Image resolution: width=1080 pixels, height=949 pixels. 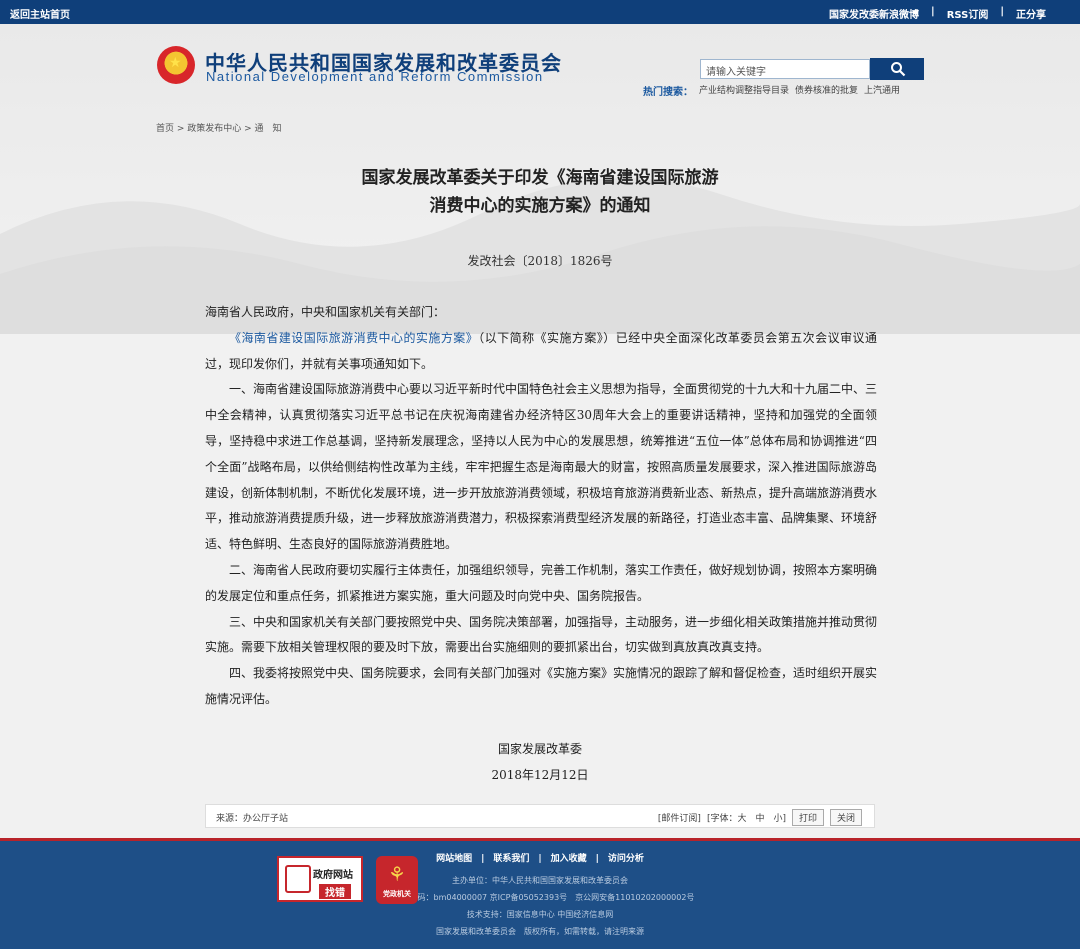 What do you see at coordinates (968, 13) in the screenshot?
I see `rss-link: RSS订阅` at bounding box center [968, 13].